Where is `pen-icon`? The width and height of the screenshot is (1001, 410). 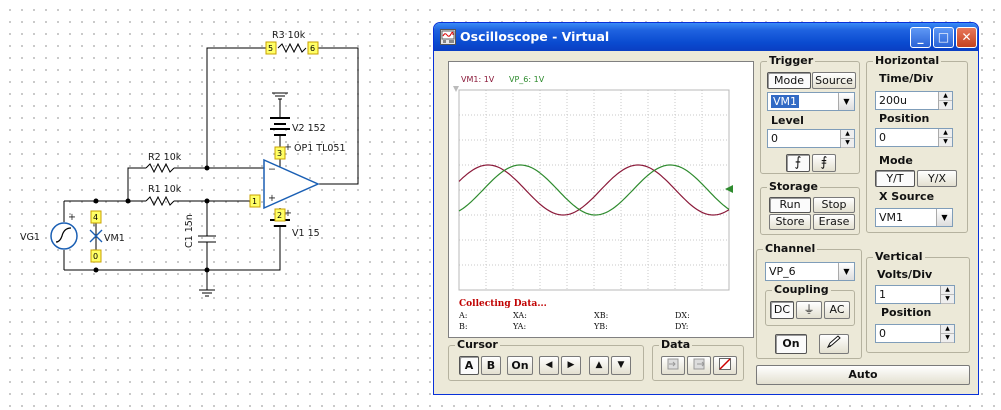
pen-icon is located at coordinates (833, 342).